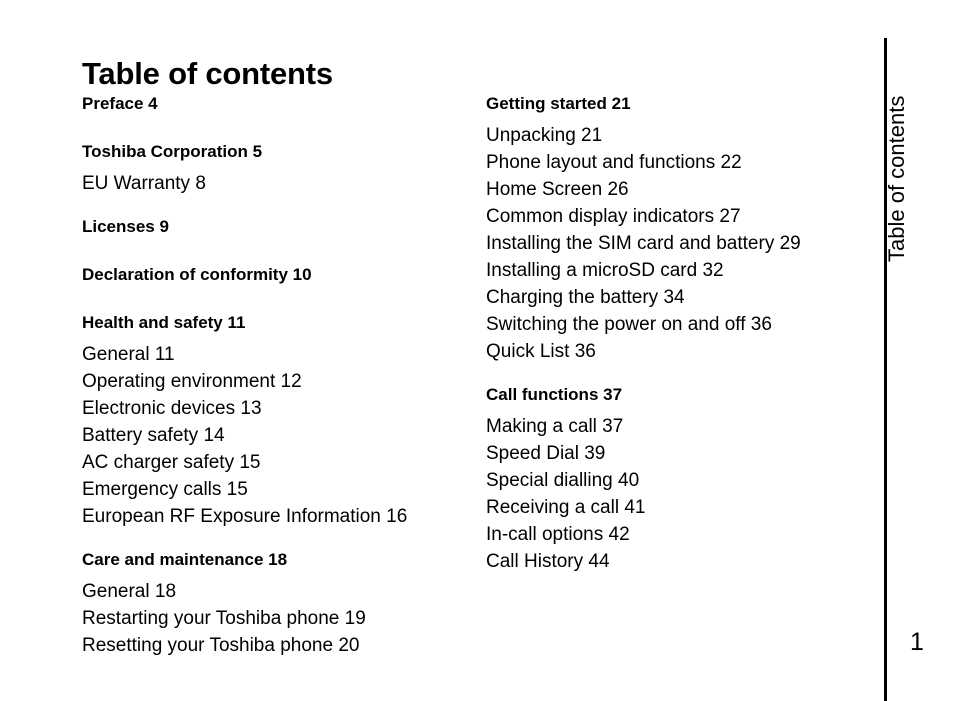 The width and height of the screenshot is (954, 701). I want to click on page-title: Table of contents, so click(207, 73).